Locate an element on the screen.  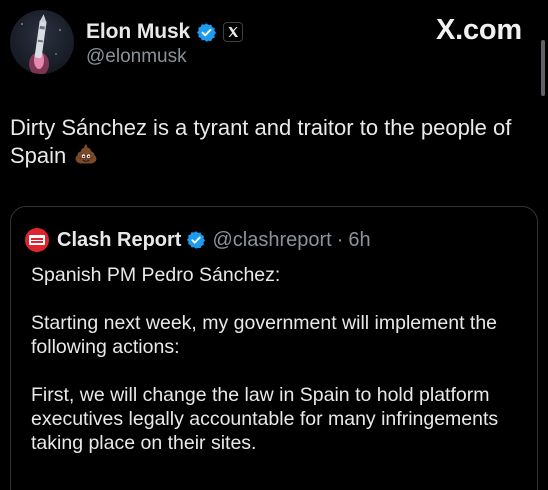
author-avatar is located at coordinates (42, 42).